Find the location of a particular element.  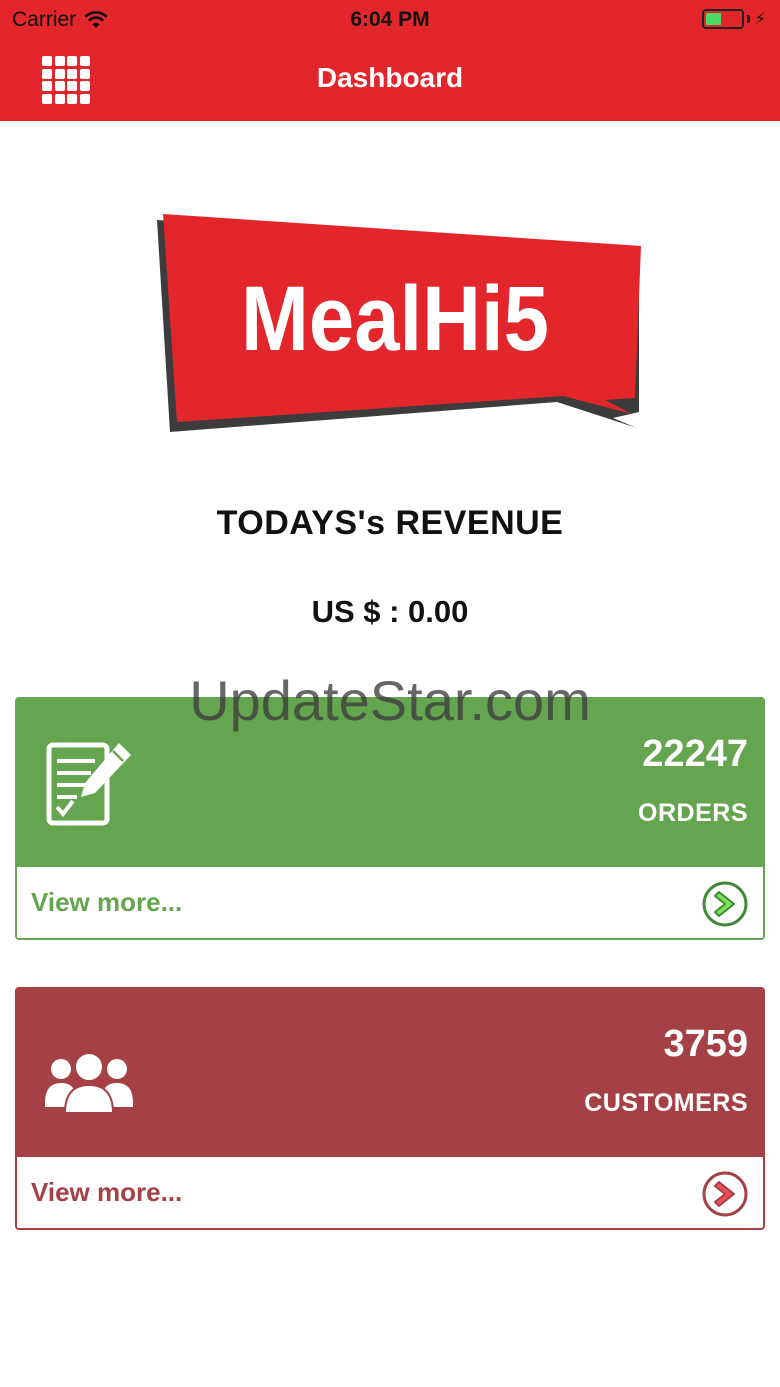

checklist-edit-icon is located at coordinates (88, 784).